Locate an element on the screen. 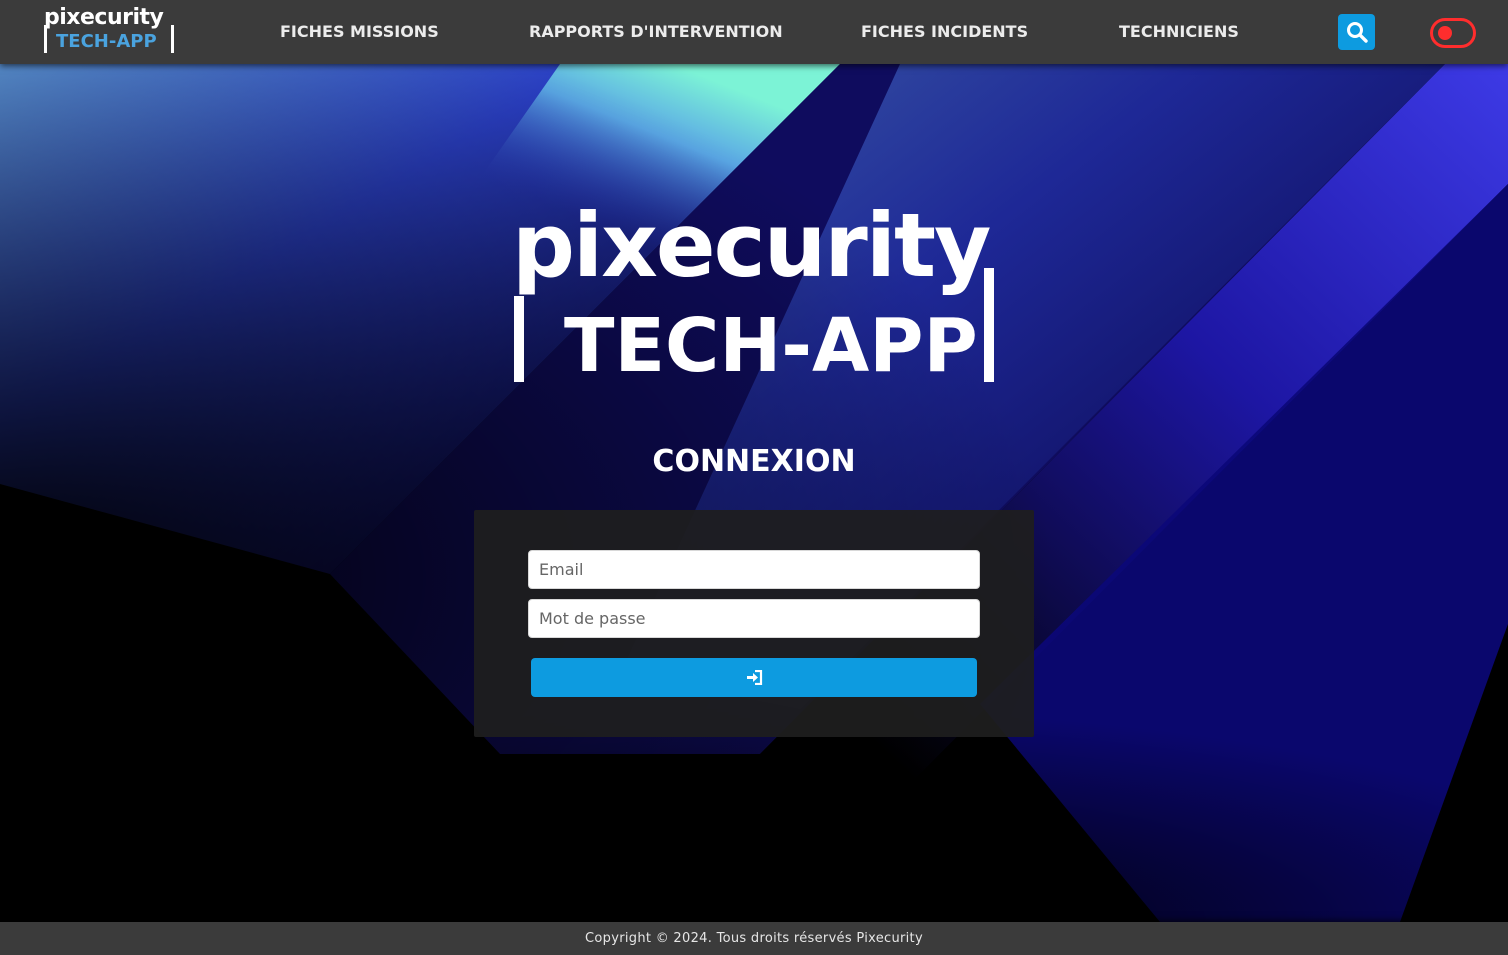  brand-logo-line1: pixecurity is located at coordinates (104, 17).